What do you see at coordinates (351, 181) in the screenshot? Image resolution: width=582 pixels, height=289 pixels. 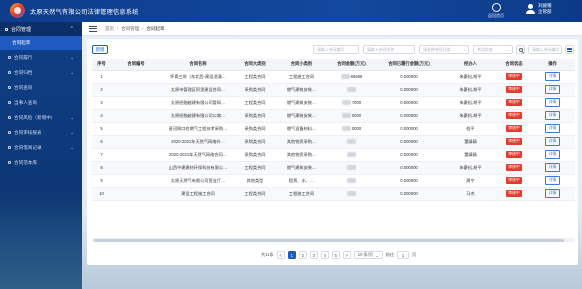 I see `redacted-mask` at bounding box center [351, 181].